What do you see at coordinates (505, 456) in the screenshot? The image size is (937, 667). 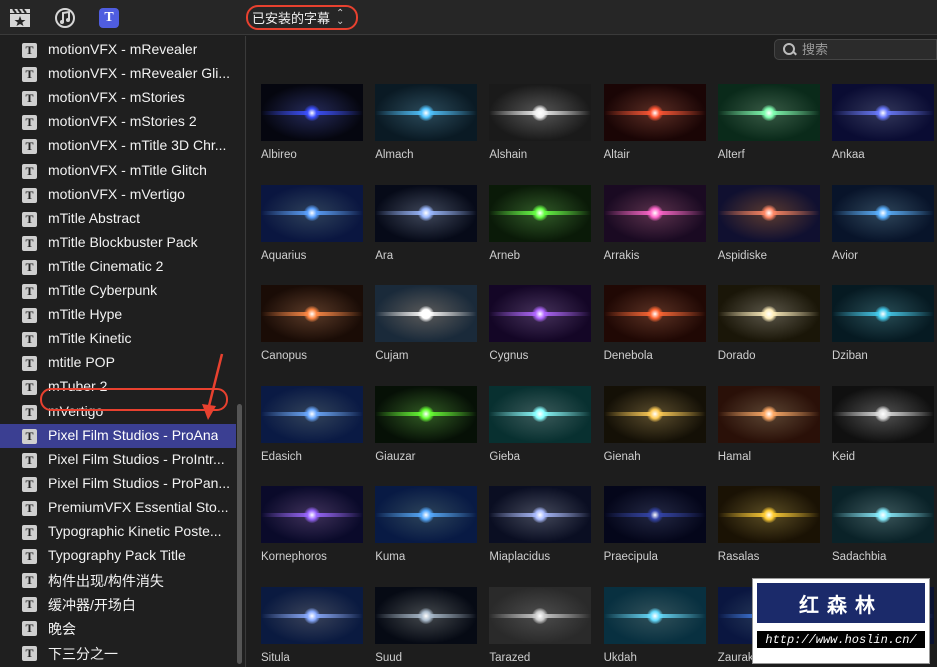 I see `title-tile-name: Gieba` at bounding box center [505, 456].